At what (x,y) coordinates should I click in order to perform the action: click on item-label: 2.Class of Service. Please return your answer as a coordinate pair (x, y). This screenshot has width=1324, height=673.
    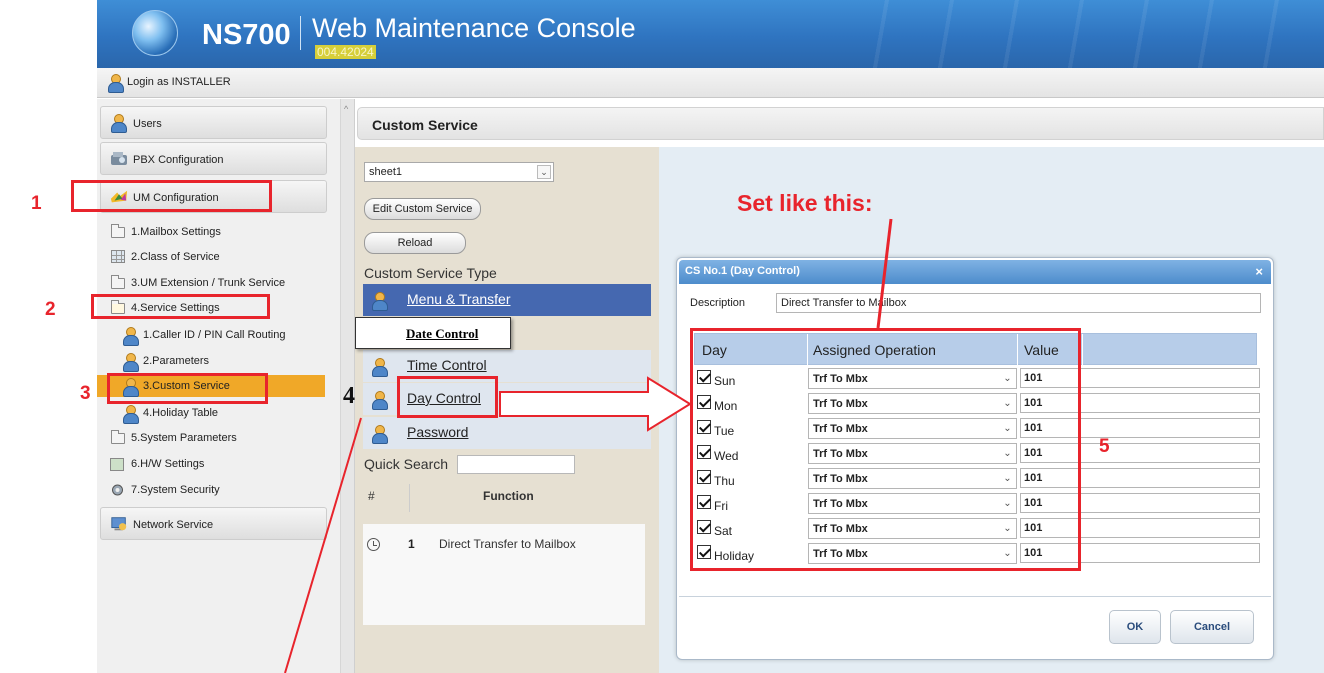
    Looking at the image, I should click on (175, 257).